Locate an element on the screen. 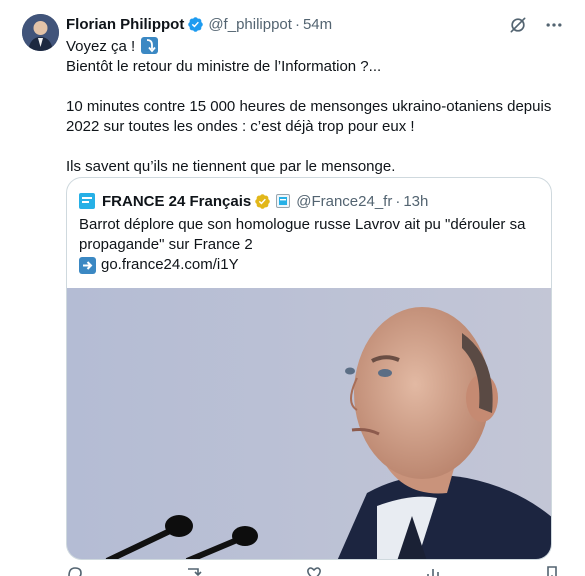 The image size is (585, 576). right-arrow-emoji-icon is located at coordinates (87, 265).